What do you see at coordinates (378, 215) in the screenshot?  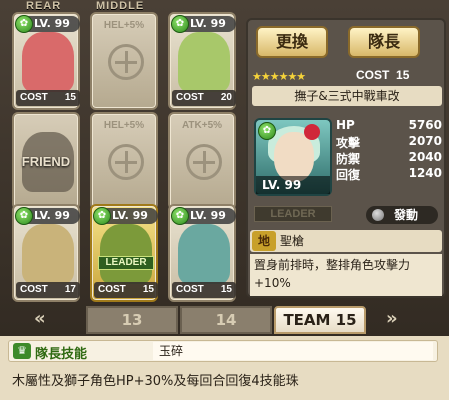 I see `toggle-dot-icon` at bounding box center [378, 215].